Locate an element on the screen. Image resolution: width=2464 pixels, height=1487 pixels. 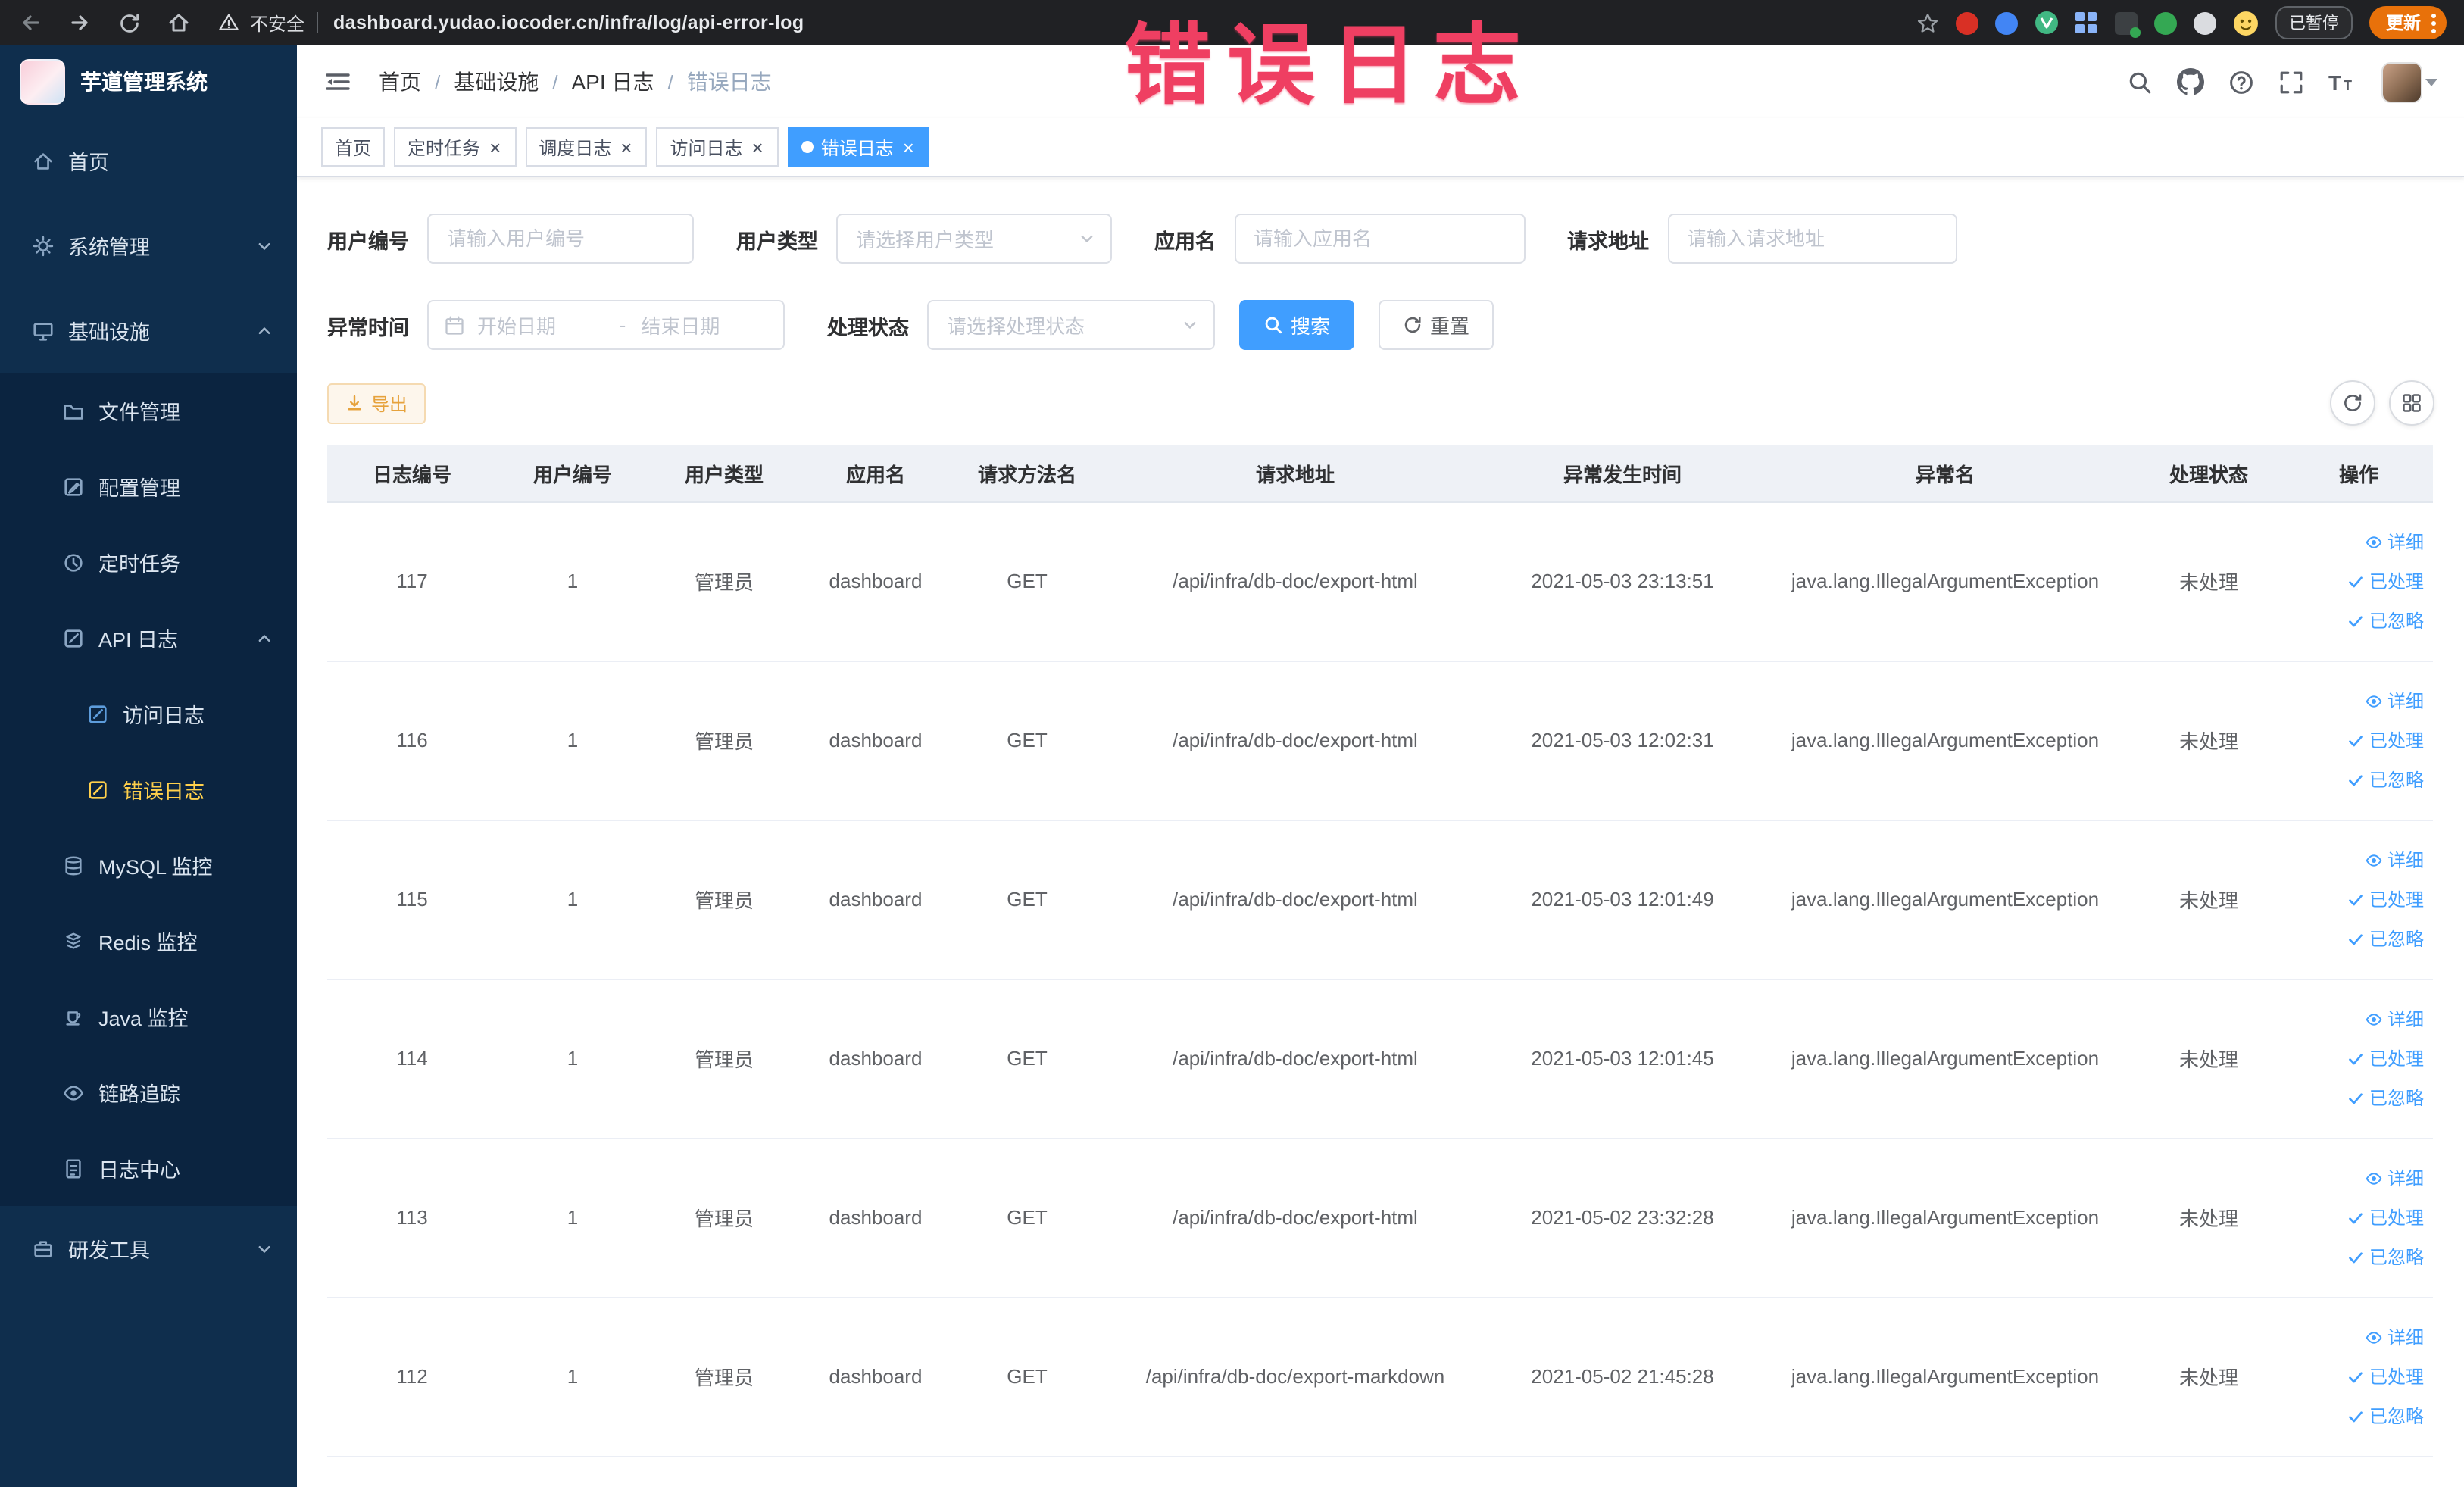
grid-extension-icon is located at coordinates (2086, 22).